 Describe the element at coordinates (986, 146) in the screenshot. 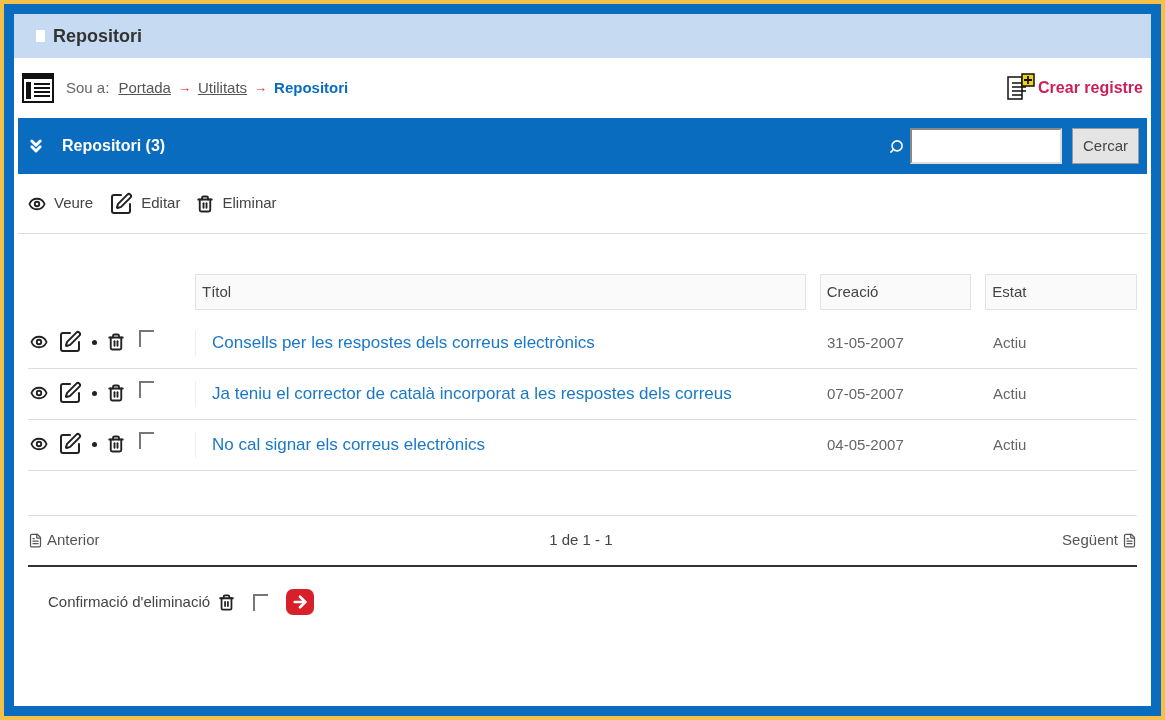

I see `search-field` at that location.